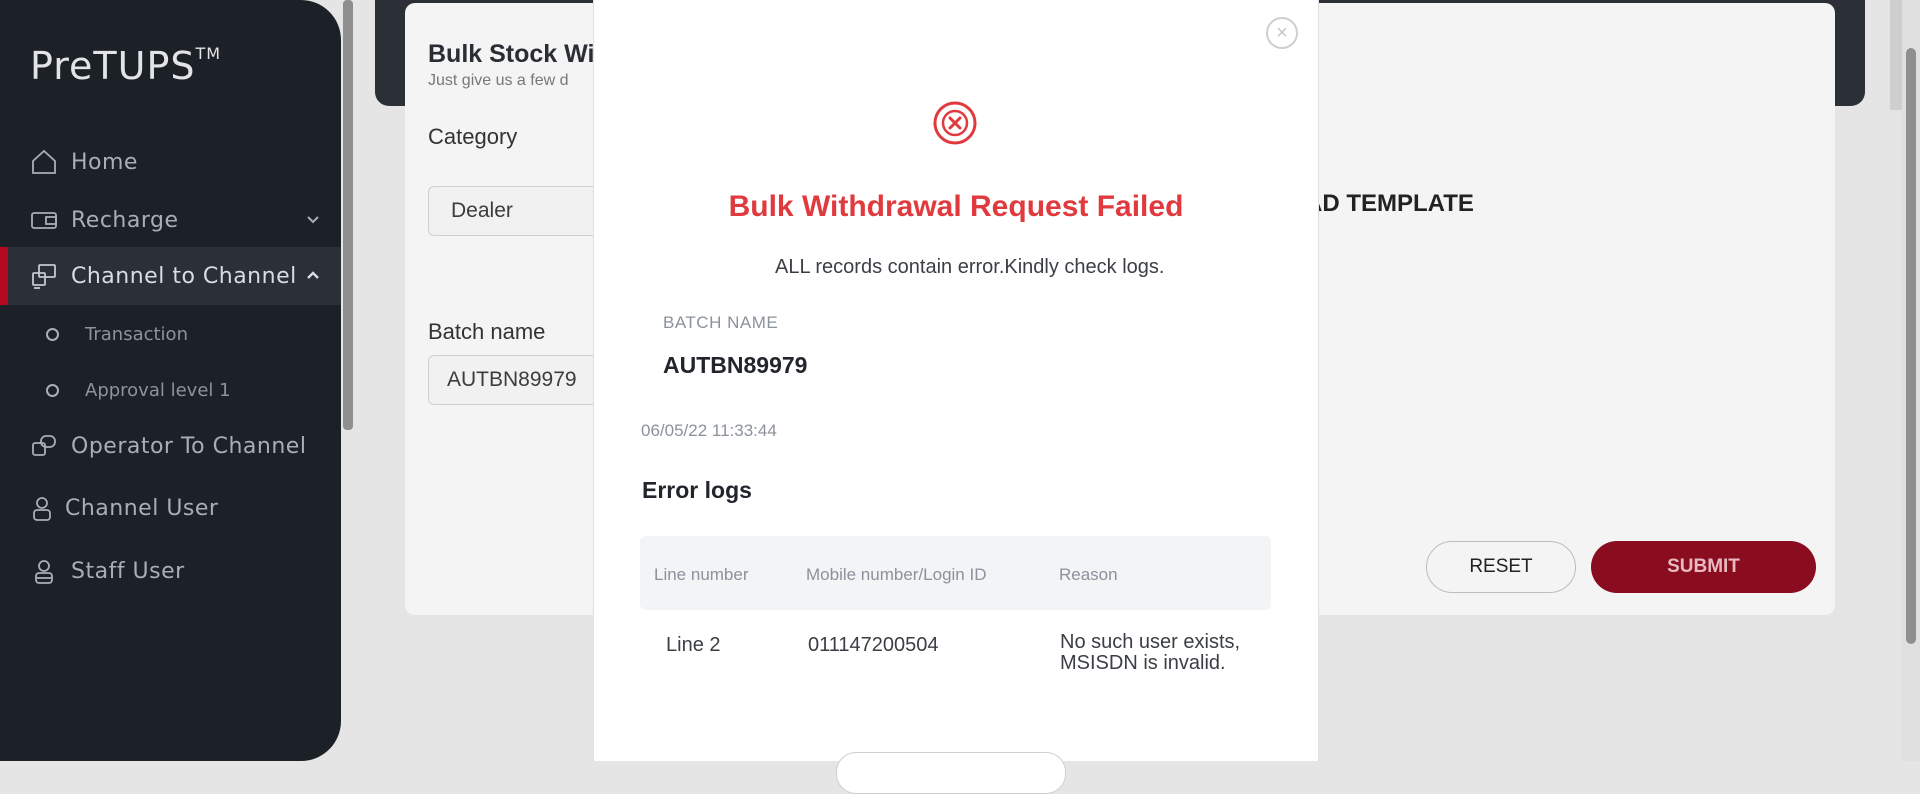 This screenshot has width=1920, height=794. What do you see at coordinates (126, 66) in the screenshot?
I see `app-logo: PreTUPSTM` at bounding box center [126, 66].